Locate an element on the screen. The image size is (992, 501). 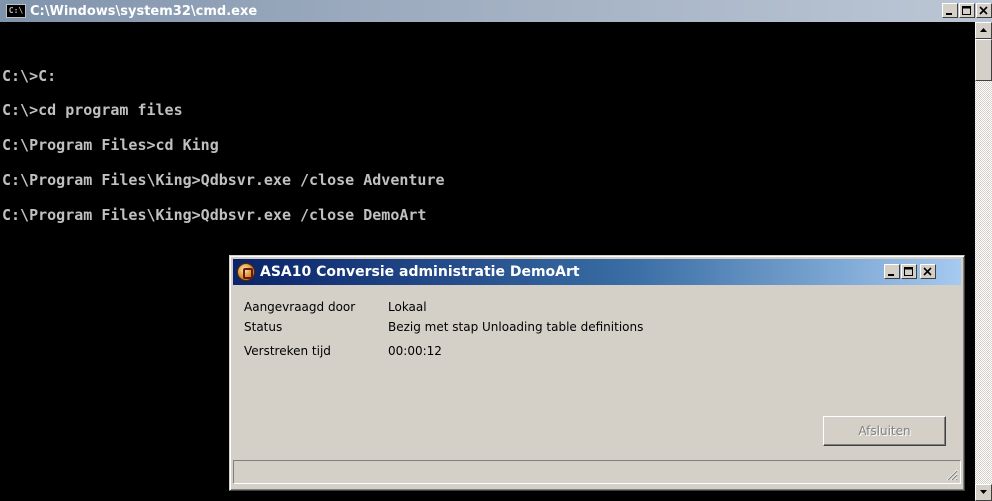
cmd-window-controls is located at coordinates (966, 10).